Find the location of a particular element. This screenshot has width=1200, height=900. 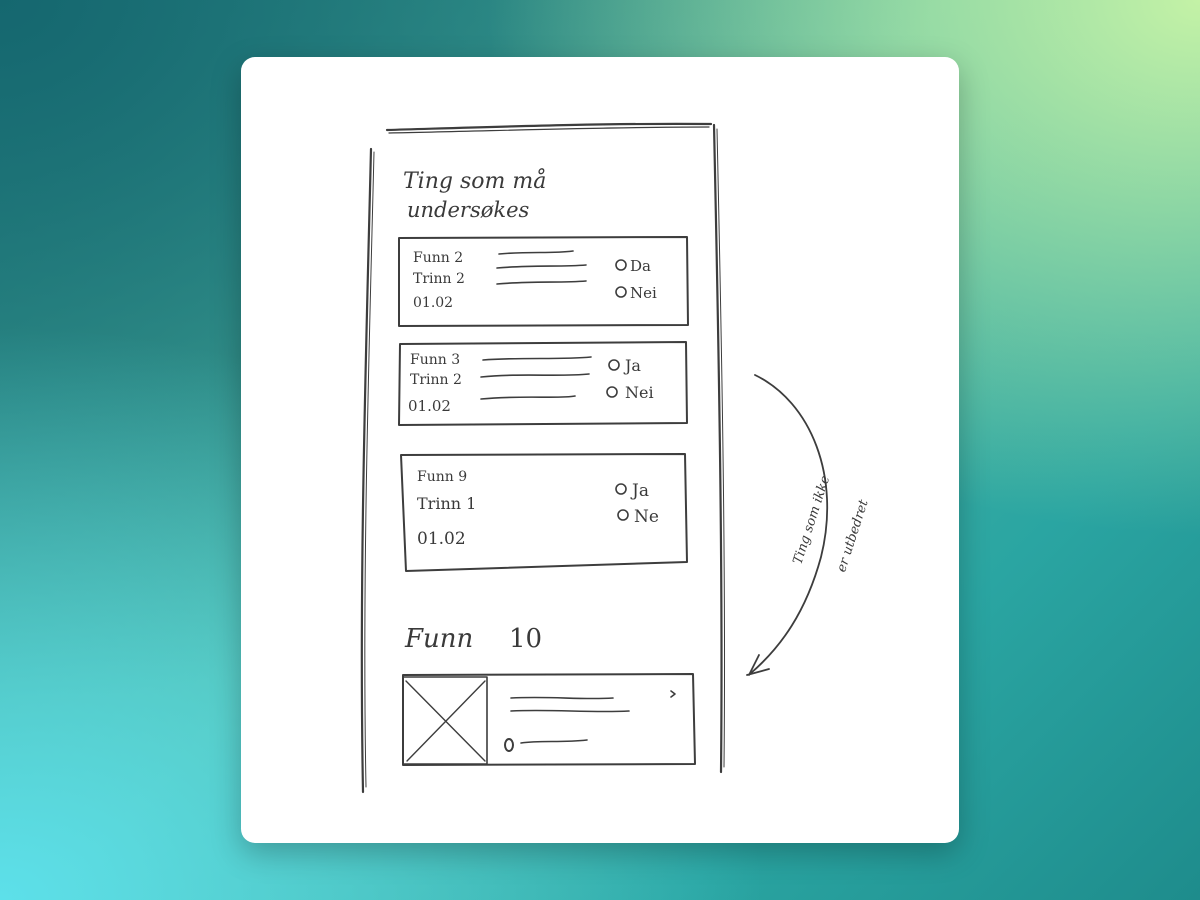

card-step: Trinn 1 is located at coordinates (446, 503).